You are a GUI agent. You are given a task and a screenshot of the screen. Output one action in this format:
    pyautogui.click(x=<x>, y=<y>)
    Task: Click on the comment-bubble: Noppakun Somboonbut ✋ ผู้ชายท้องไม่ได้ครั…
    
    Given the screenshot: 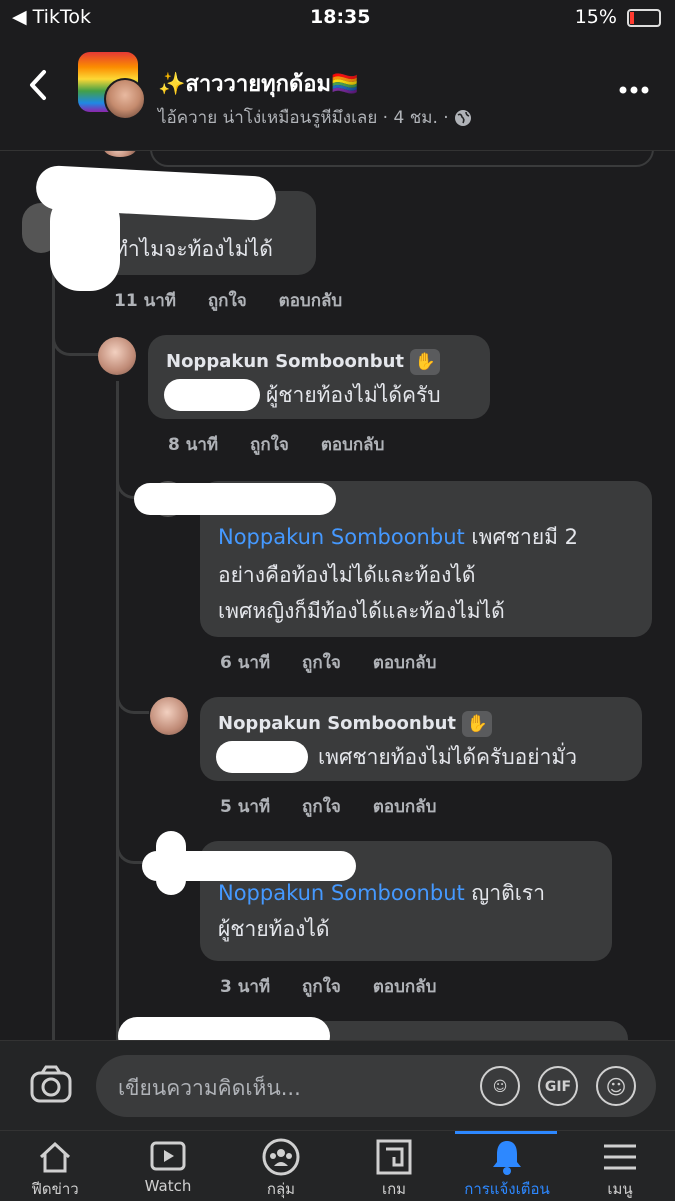 What is the action you would take?
    pyautogui.click(x=319, y=377)
    